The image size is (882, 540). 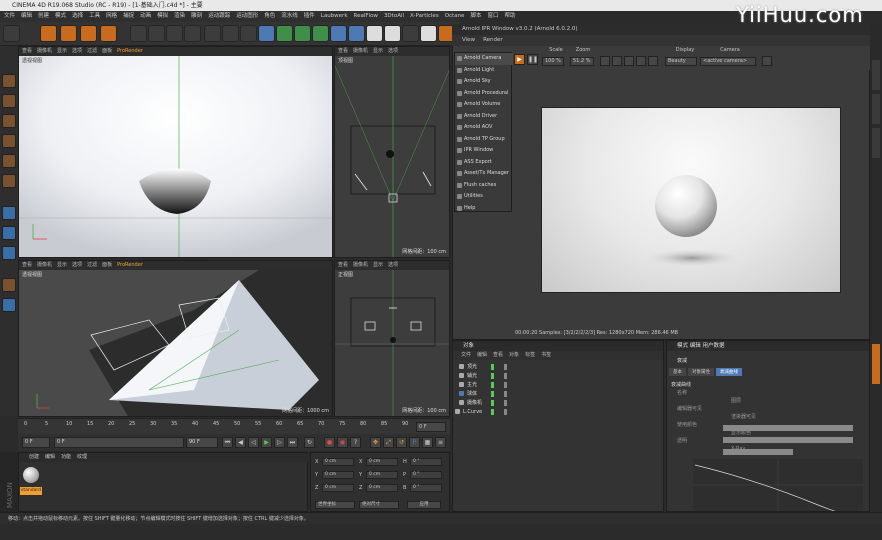 I want to click on play-icon: ▶, so click(x=266, y=442).